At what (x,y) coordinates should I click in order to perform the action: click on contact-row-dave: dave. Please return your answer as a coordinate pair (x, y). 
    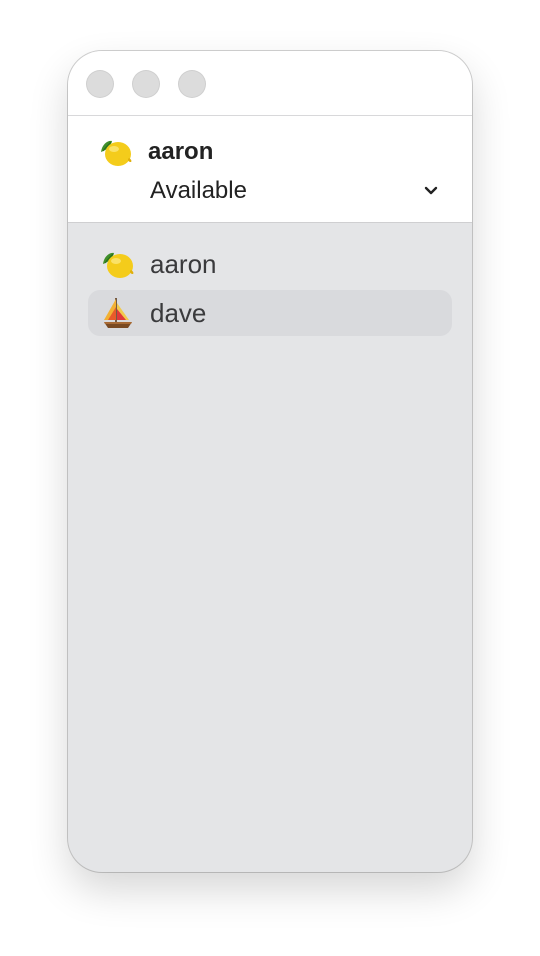
    Looking at the image, I should click on (270, 313).